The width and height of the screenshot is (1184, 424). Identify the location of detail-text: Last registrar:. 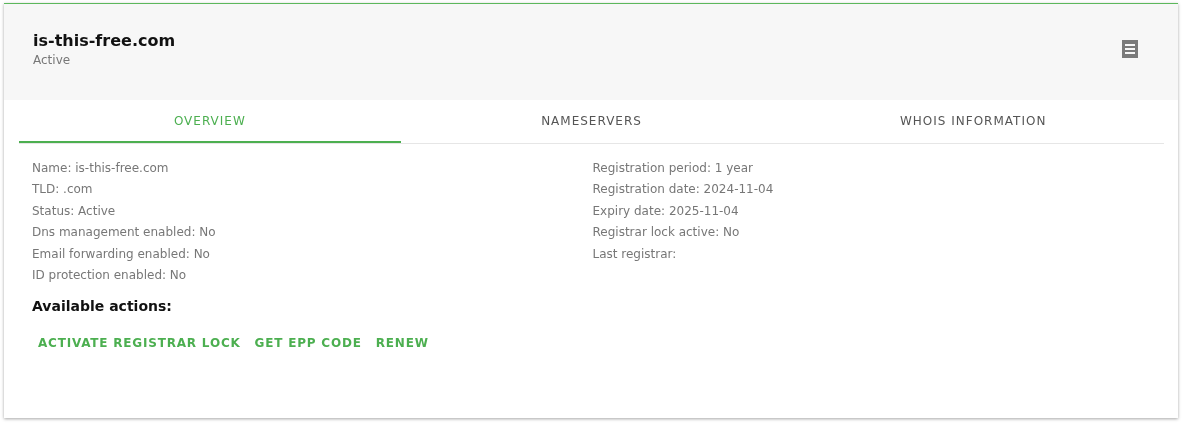
(635, 254).